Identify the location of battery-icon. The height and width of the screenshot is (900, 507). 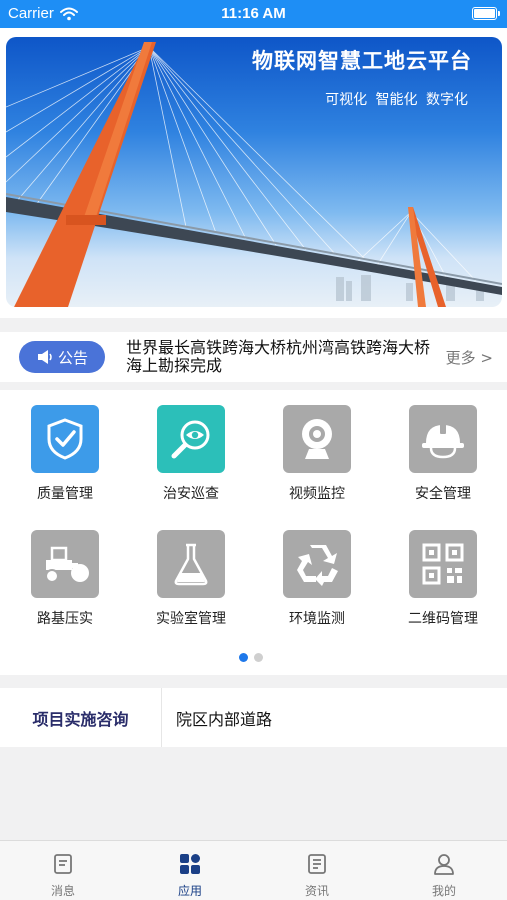
(486, 13).